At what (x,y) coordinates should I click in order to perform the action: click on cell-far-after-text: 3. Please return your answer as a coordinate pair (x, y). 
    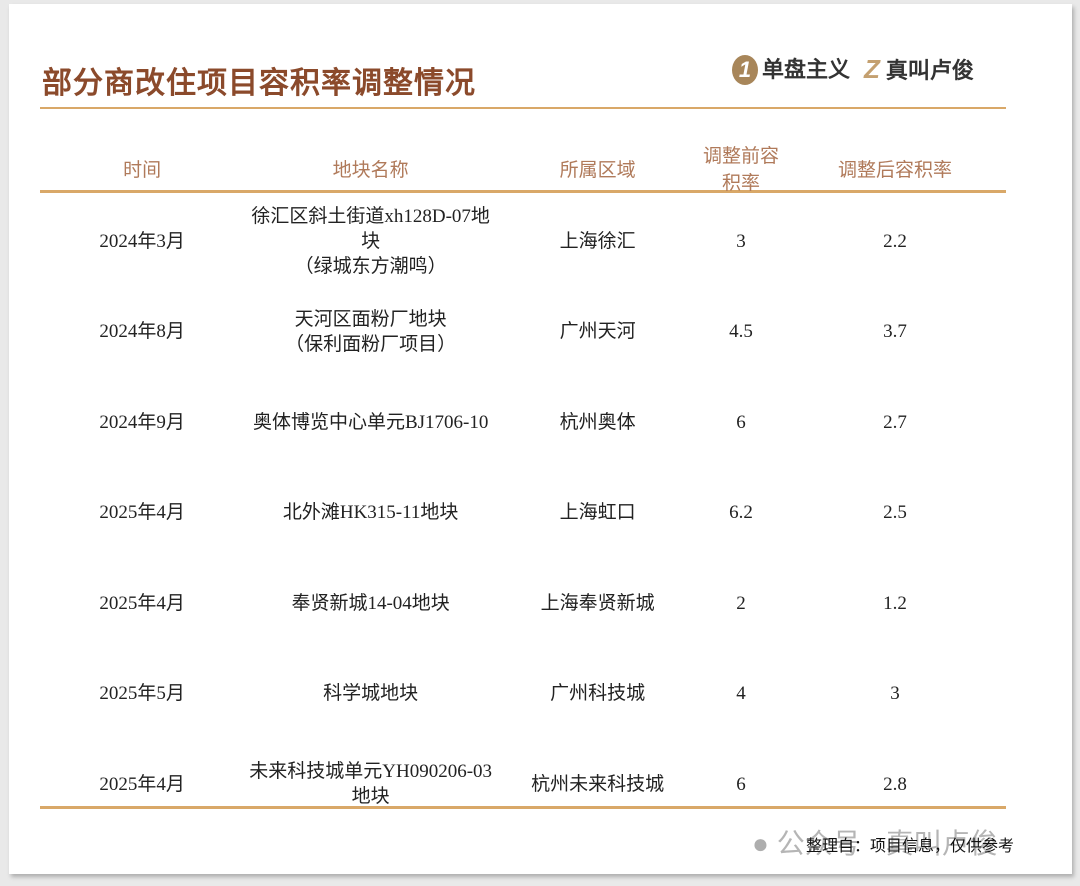
    Looking at the image, I should click on (895, 694).